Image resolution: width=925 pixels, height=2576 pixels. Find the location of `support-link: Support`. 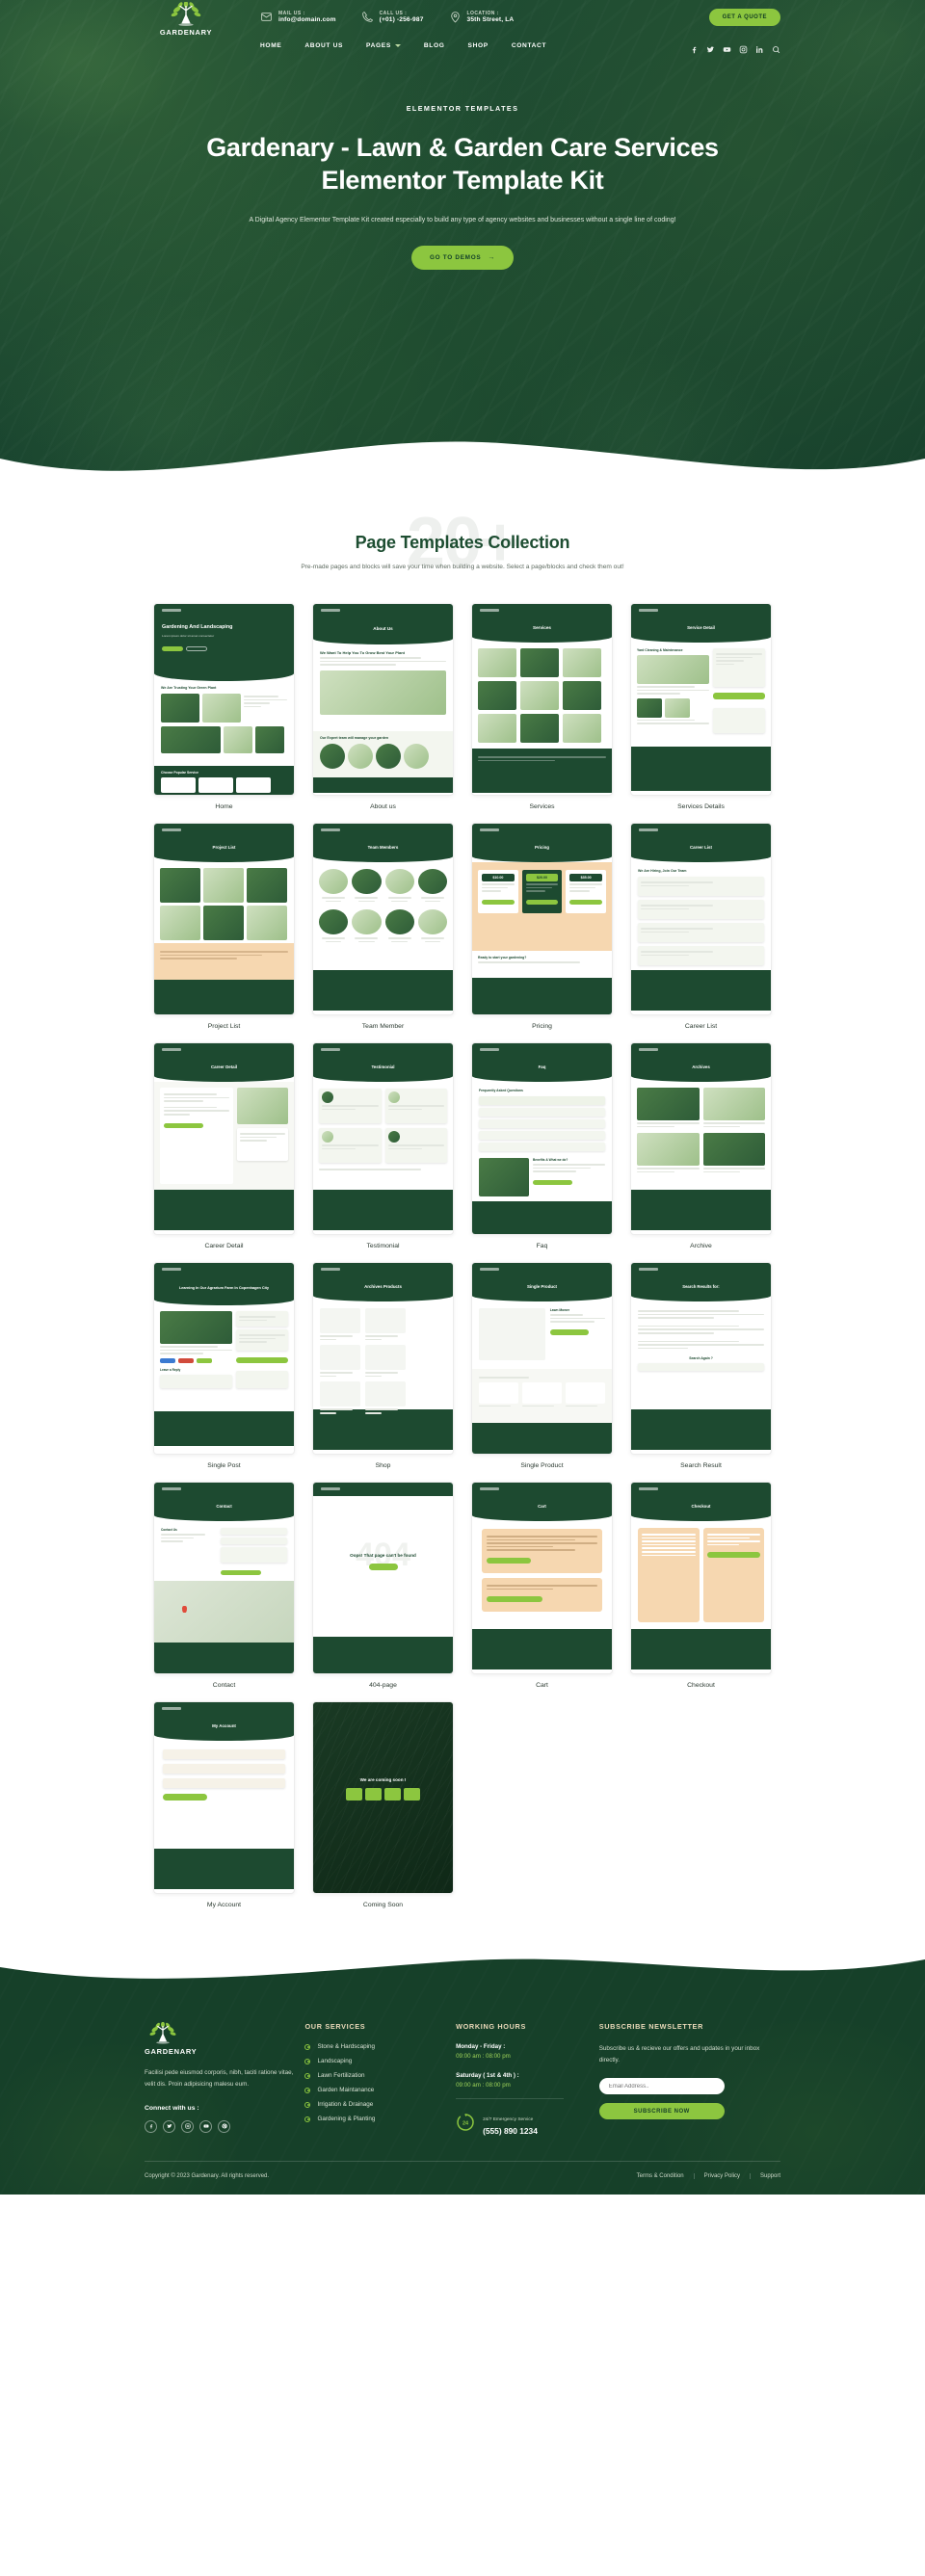

support-link: Support is located at coordinates (765, 2176).